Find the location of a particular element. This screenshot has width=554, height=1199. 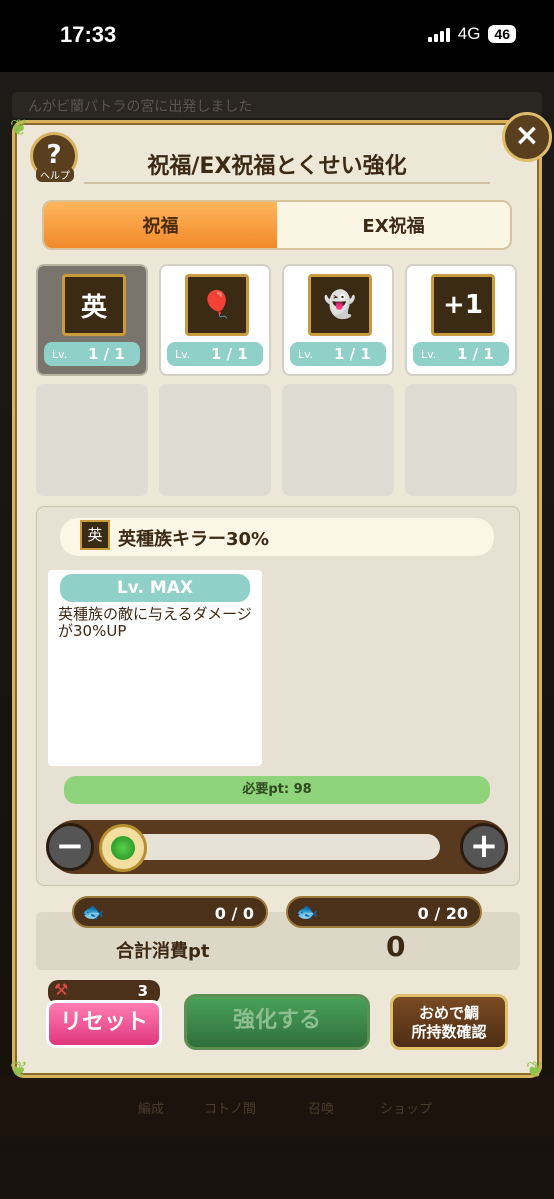

close-button: × is located at coordinates (527, 137).